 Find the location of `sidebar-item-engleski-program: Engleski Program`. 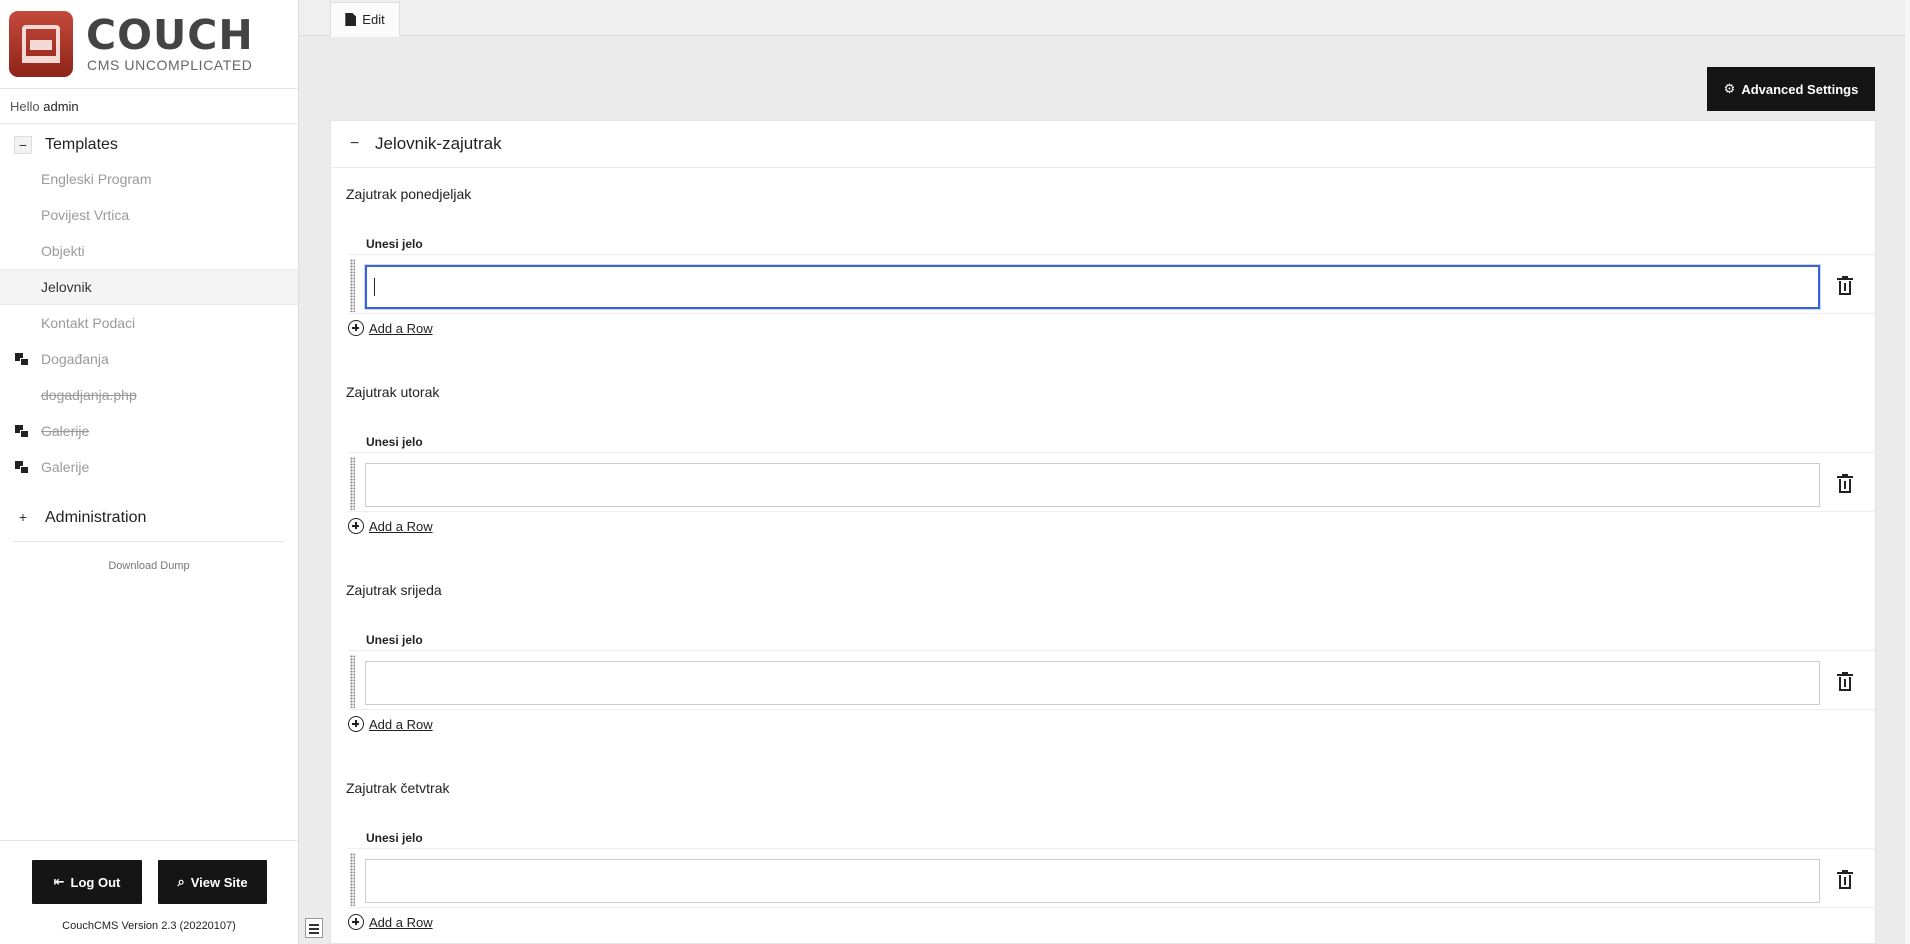

sidebar-item-engleski-program: Engleski Program is located at coordinates (149, 179).